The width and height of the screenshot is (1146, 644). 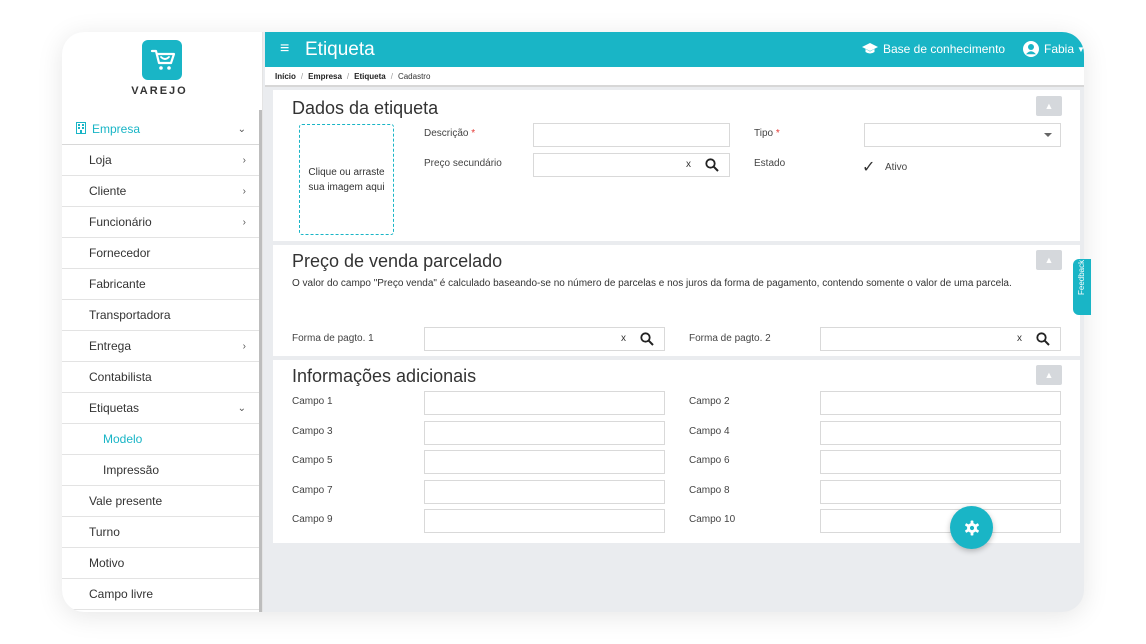 I want to click on breadcrumb-empresa: Empresa, so click(x=325, y=76).